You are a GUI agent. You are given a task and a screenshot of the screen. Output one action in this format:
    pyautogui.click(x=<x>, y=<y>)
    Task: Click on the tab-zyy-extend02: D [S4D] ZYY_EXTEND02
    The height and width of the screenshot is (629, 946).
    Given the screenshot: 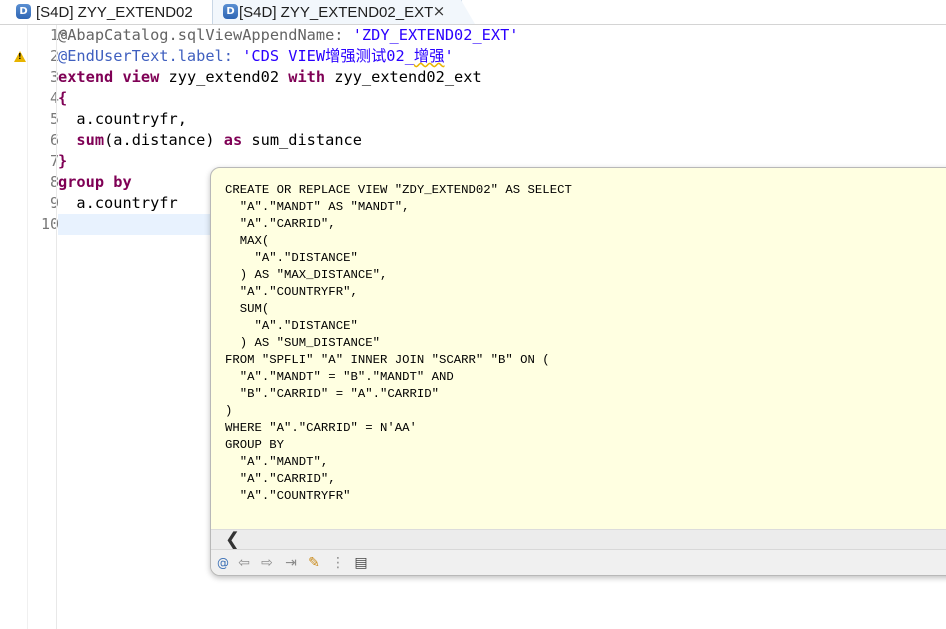 What is the action you would take?
    pyautogui.click(x=106, y=12)
    